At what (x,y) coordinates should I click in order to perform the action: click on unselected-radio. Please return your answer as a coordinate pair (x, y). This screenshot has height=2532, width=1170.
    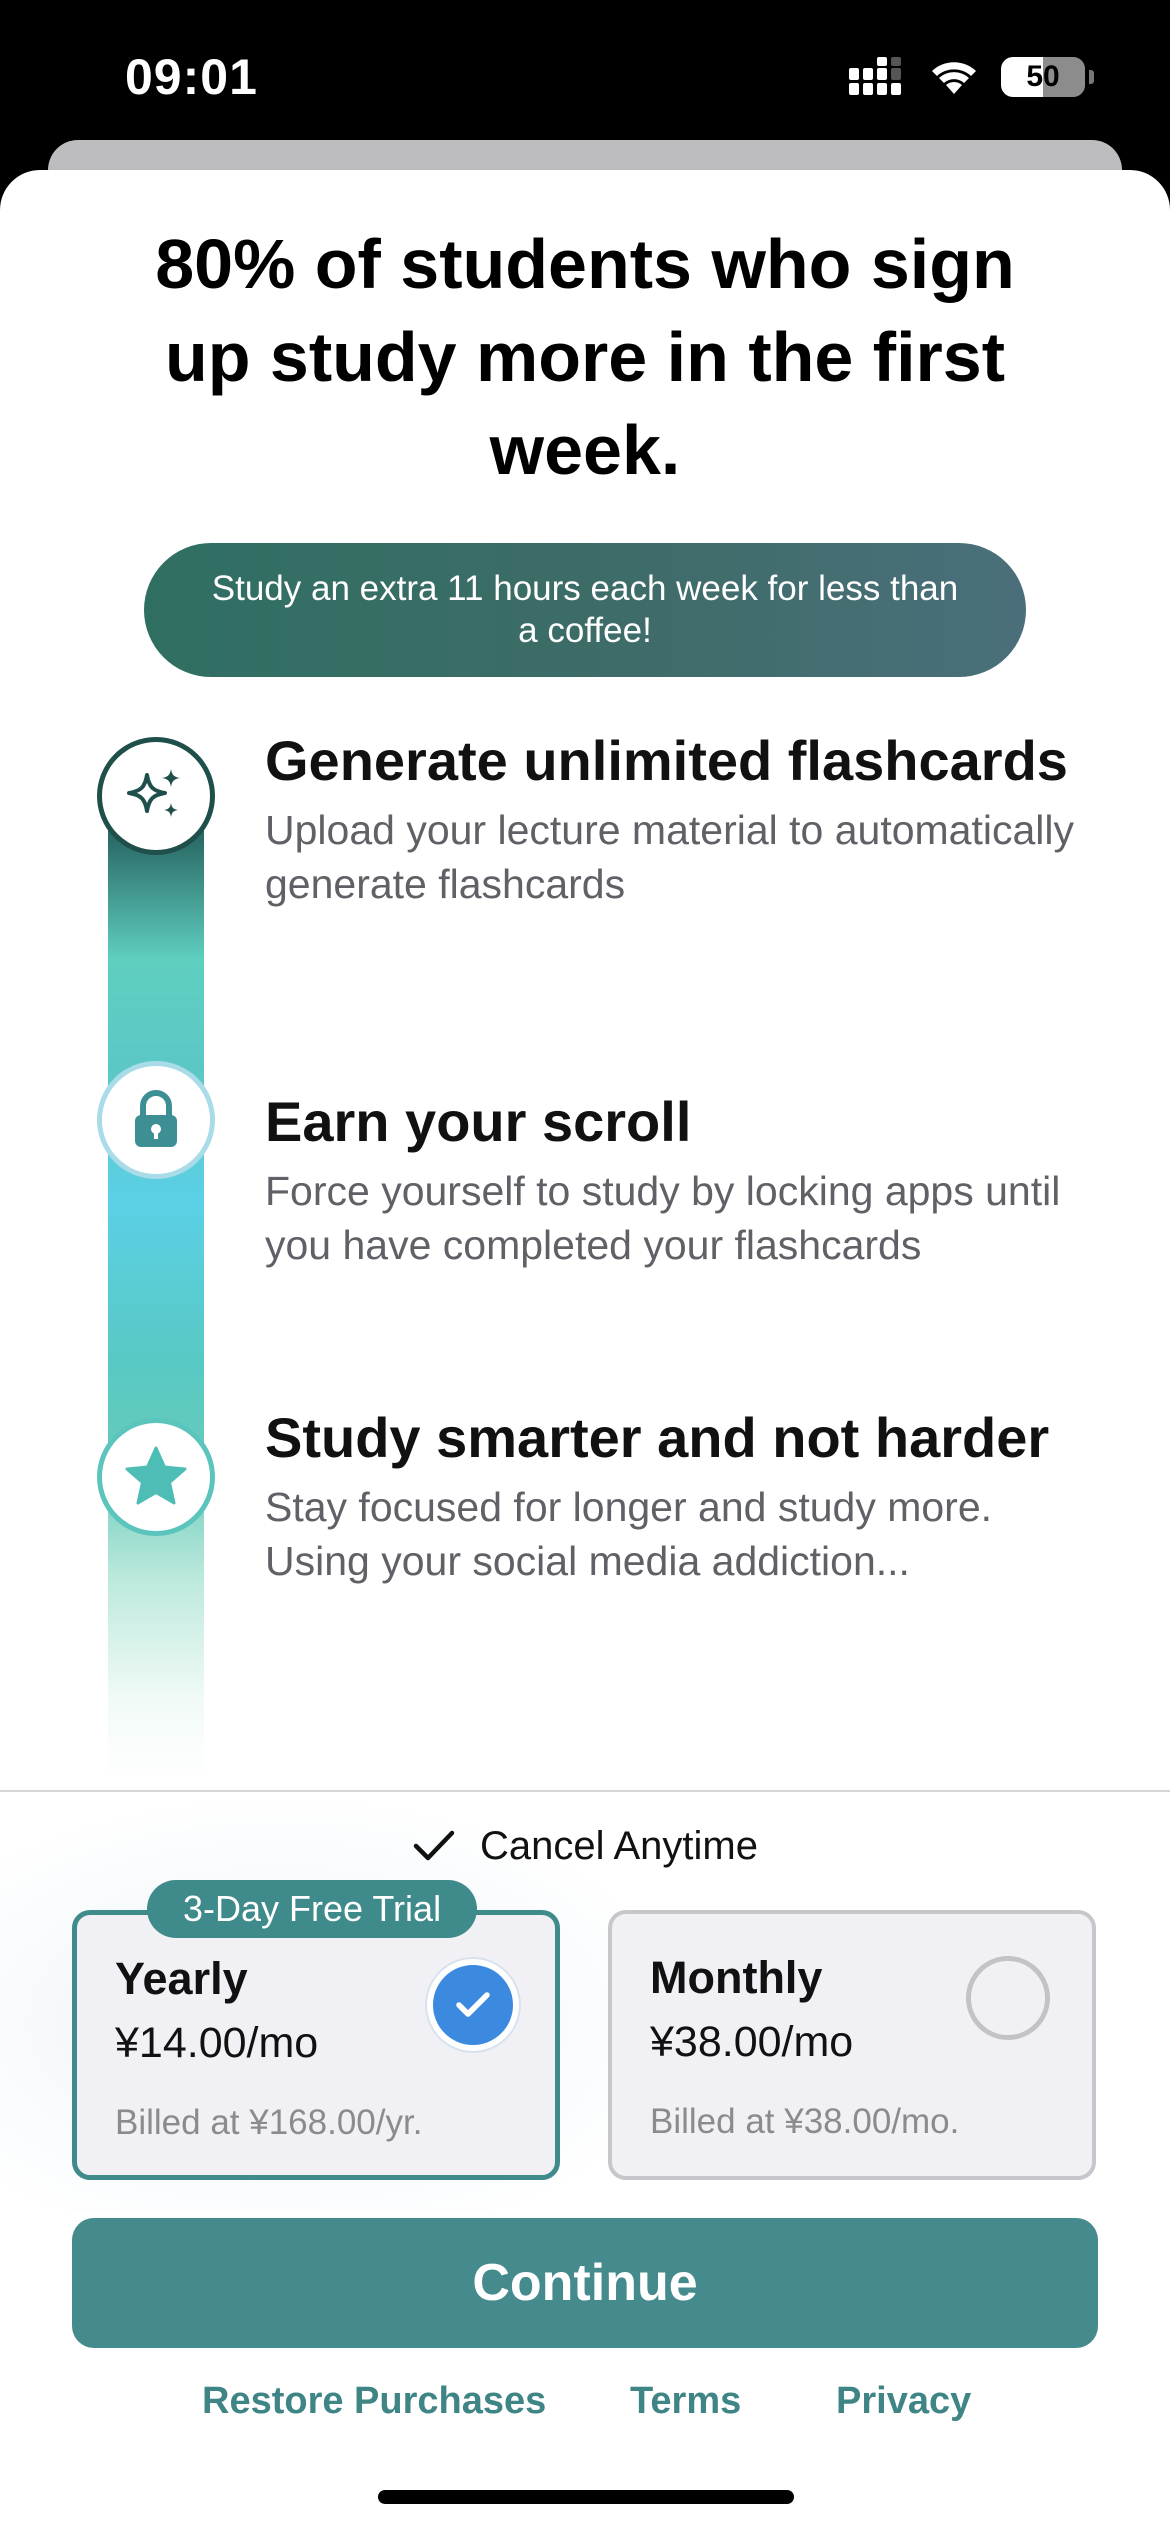
    Looking at the image, I should click on (1008, 1998).